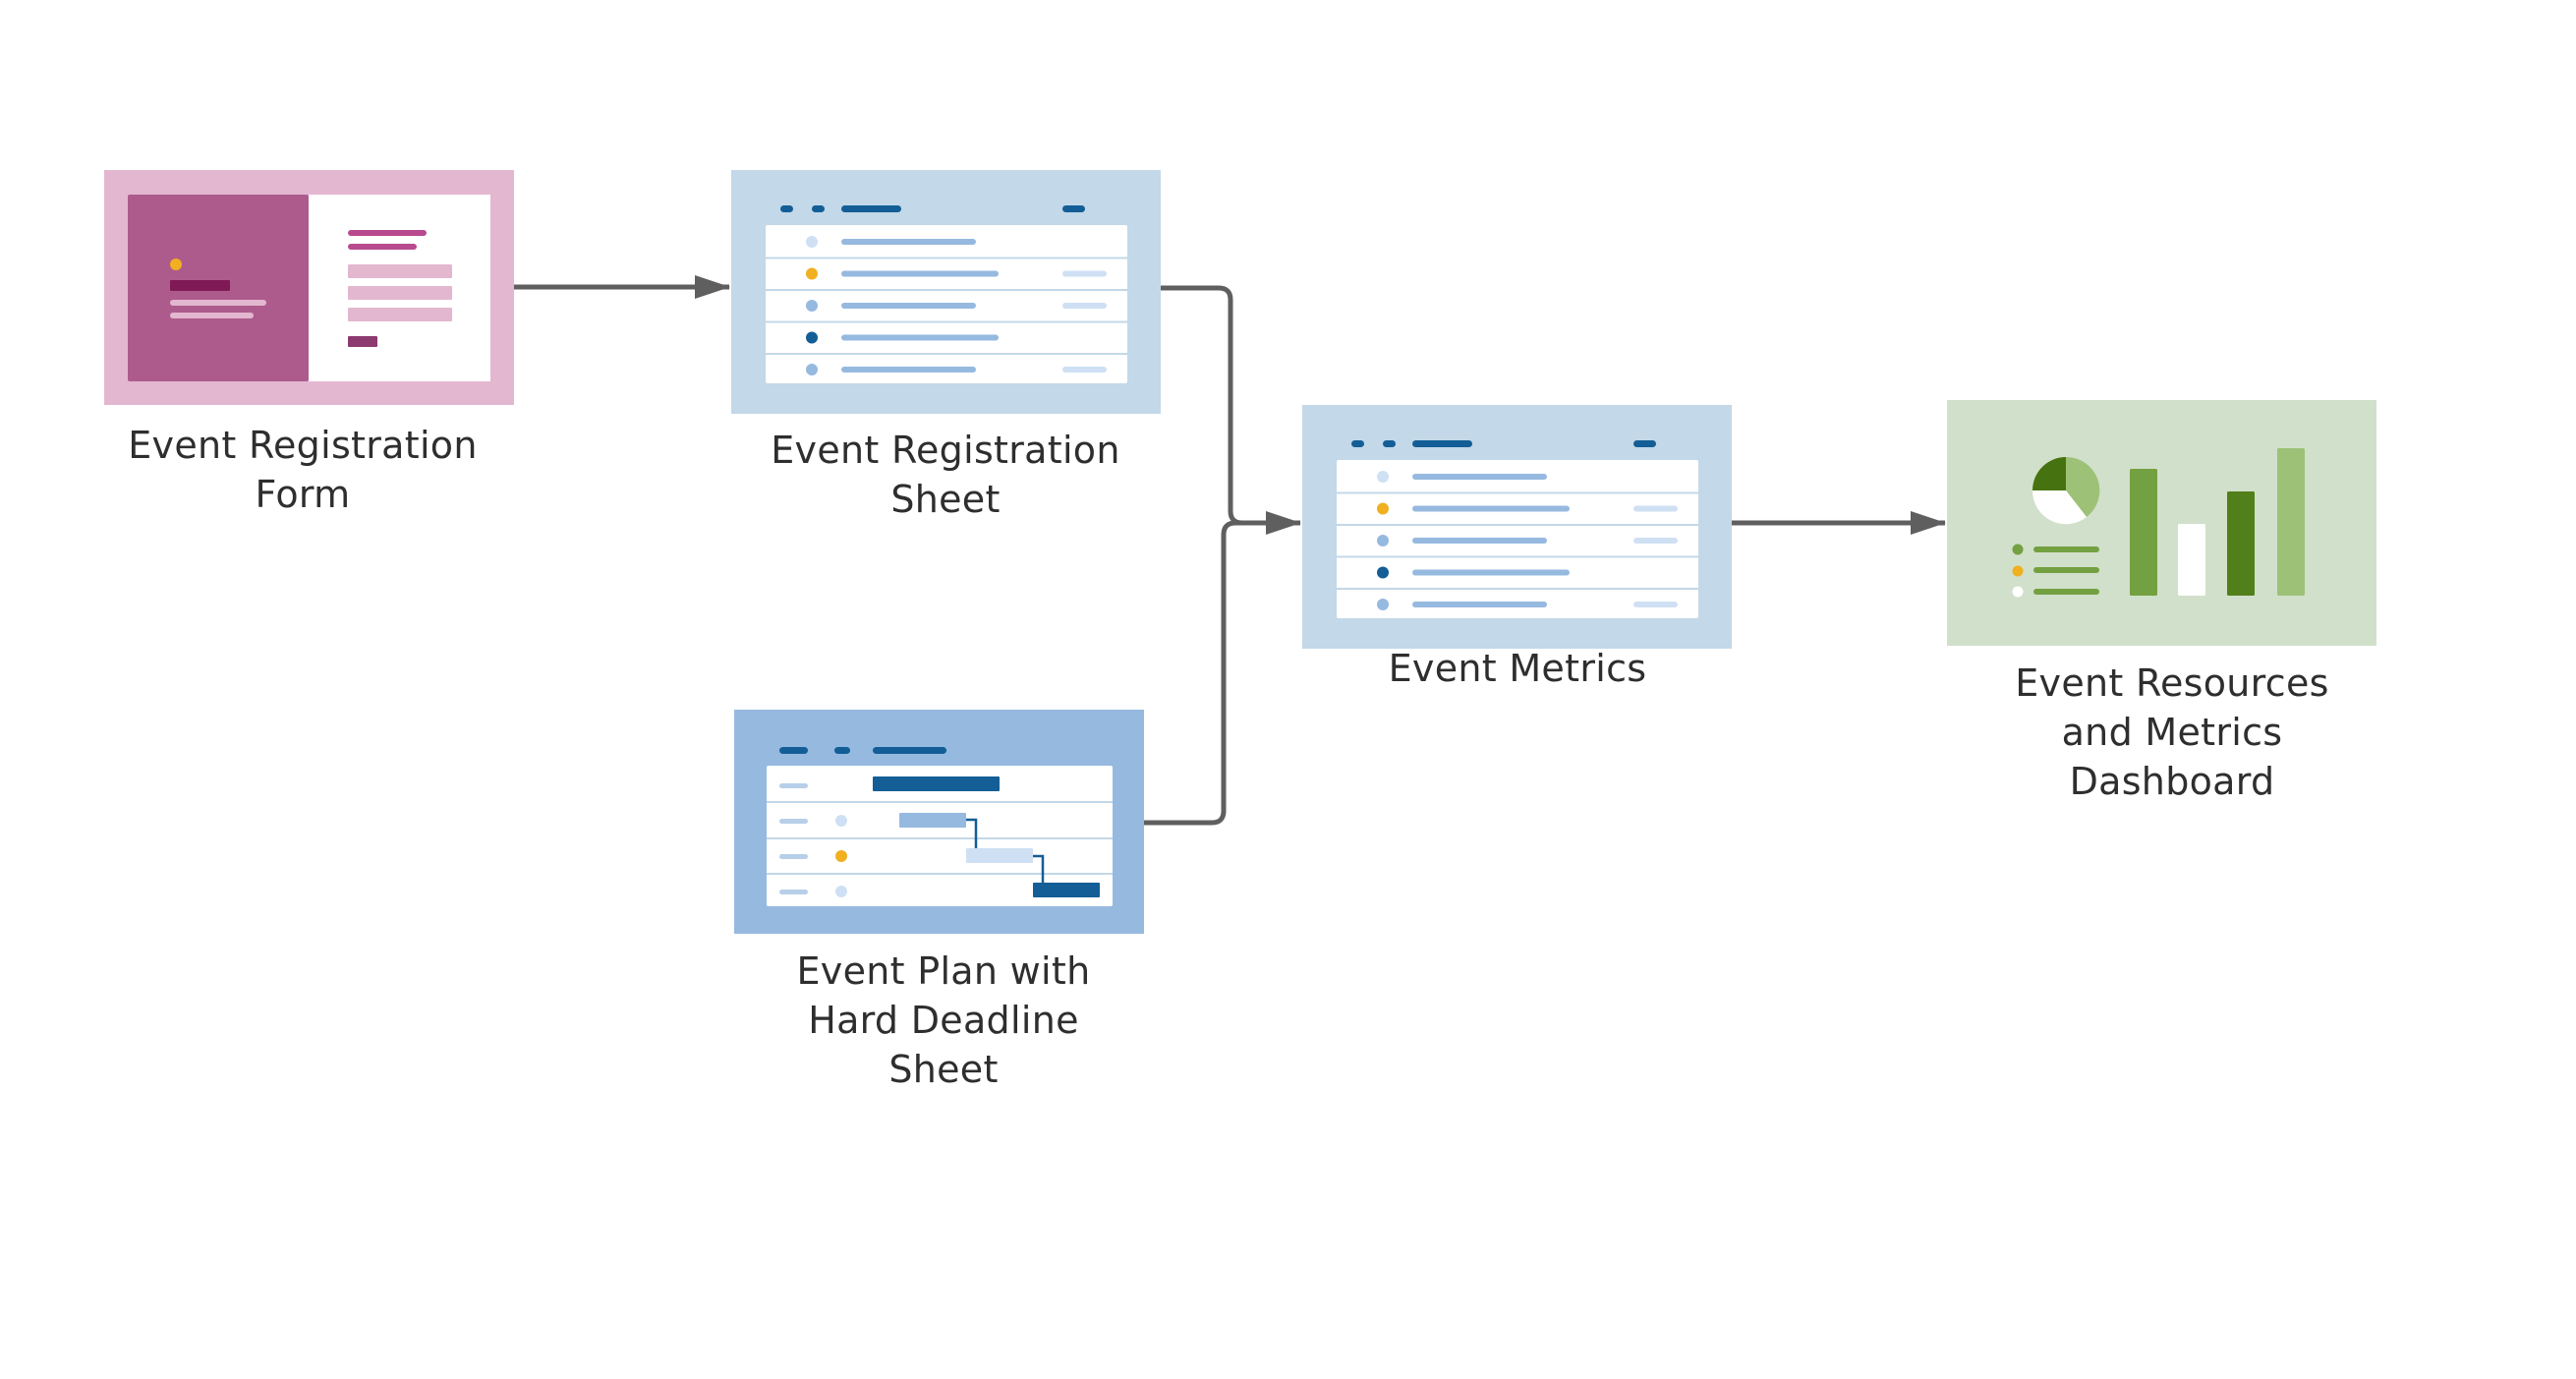 The height and width of the screenshot is (1379, 2576). What do you see at coordinates (2172, 732) in the screenshot?
I see `label-event-dashboard: Event Resources and Metrics Dashboard` at bounding box center [2172, 732].